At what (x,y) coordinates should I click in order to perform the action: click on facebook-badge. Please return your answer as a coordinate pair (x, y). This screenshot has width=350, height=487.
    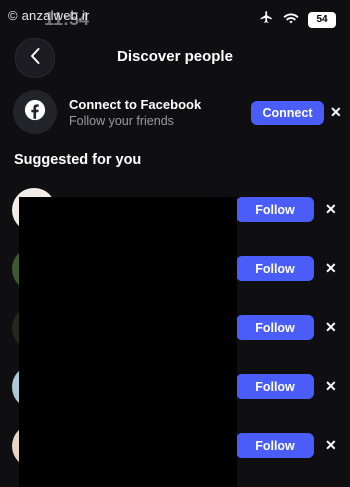
    Looking at the image, I should click on (35, 112).